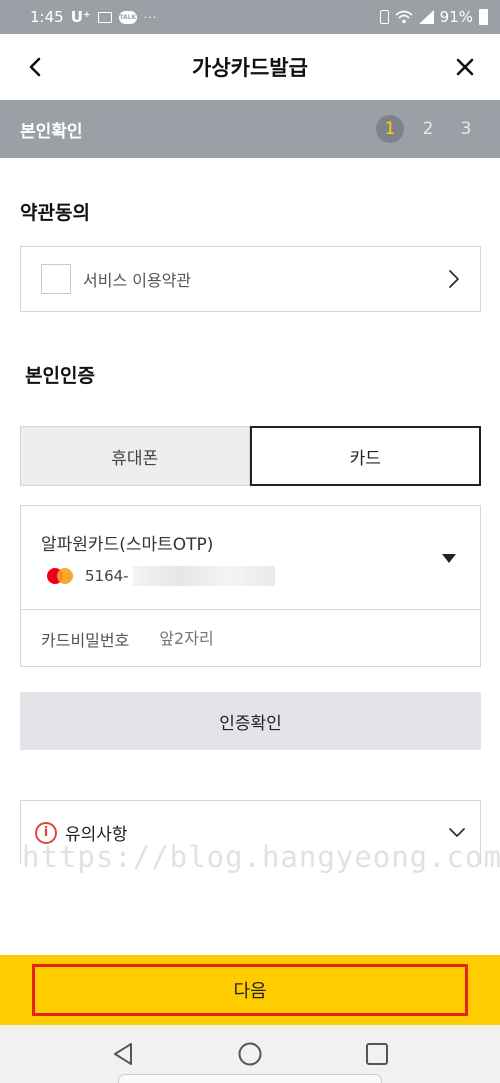  I want to click on card-password-row: 카드비밀번호, so click(250, 638).